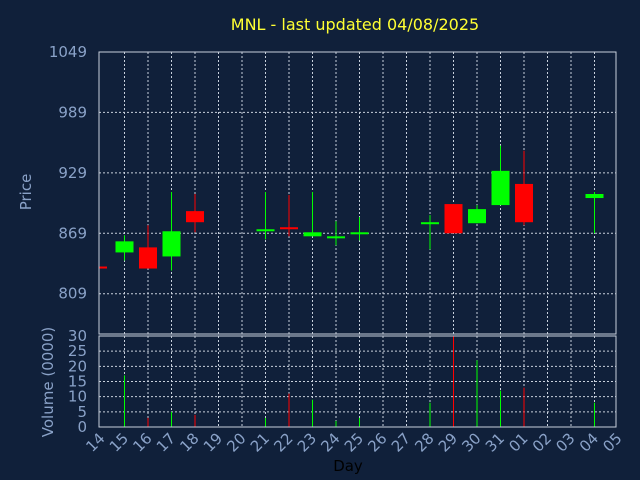 The image size is (640, 480). I want to click on price-tick-label: 989, so click(72, 112).